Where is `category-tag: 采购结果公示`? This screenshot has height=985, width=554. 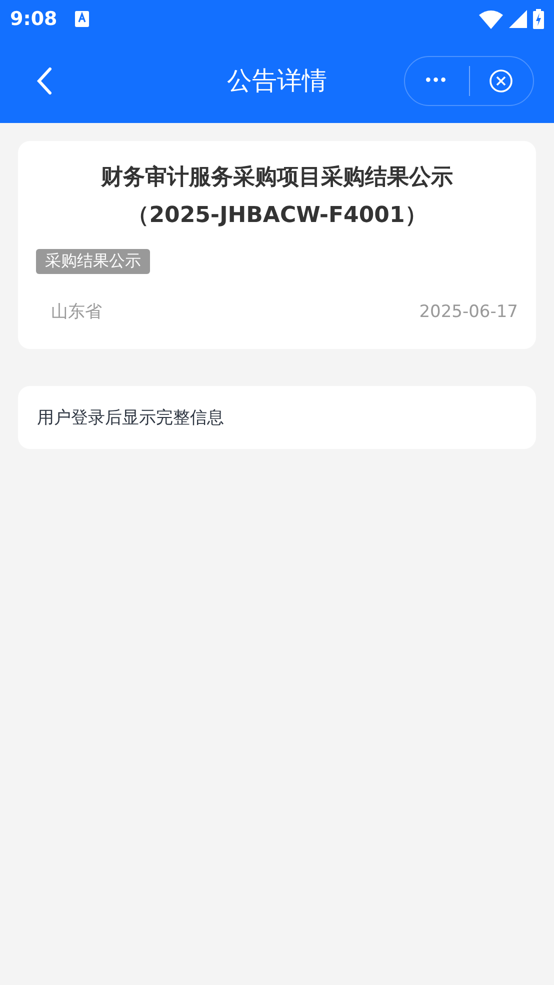 category-tag: 采购结果公示 is located at coordinates (93, 261).